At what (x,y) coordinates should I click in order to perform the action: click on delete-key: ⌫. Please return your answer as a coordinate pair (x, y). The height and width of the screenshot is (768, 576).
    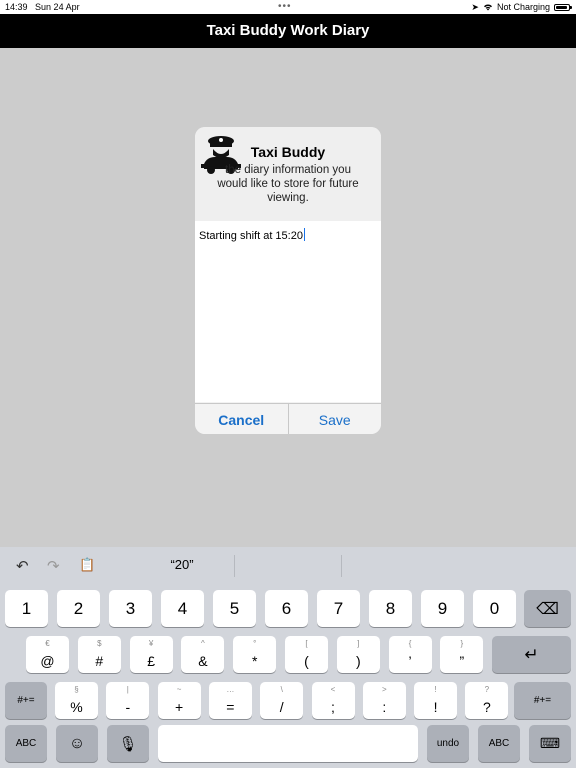
    Looking at the image, I should click on (547, 608).